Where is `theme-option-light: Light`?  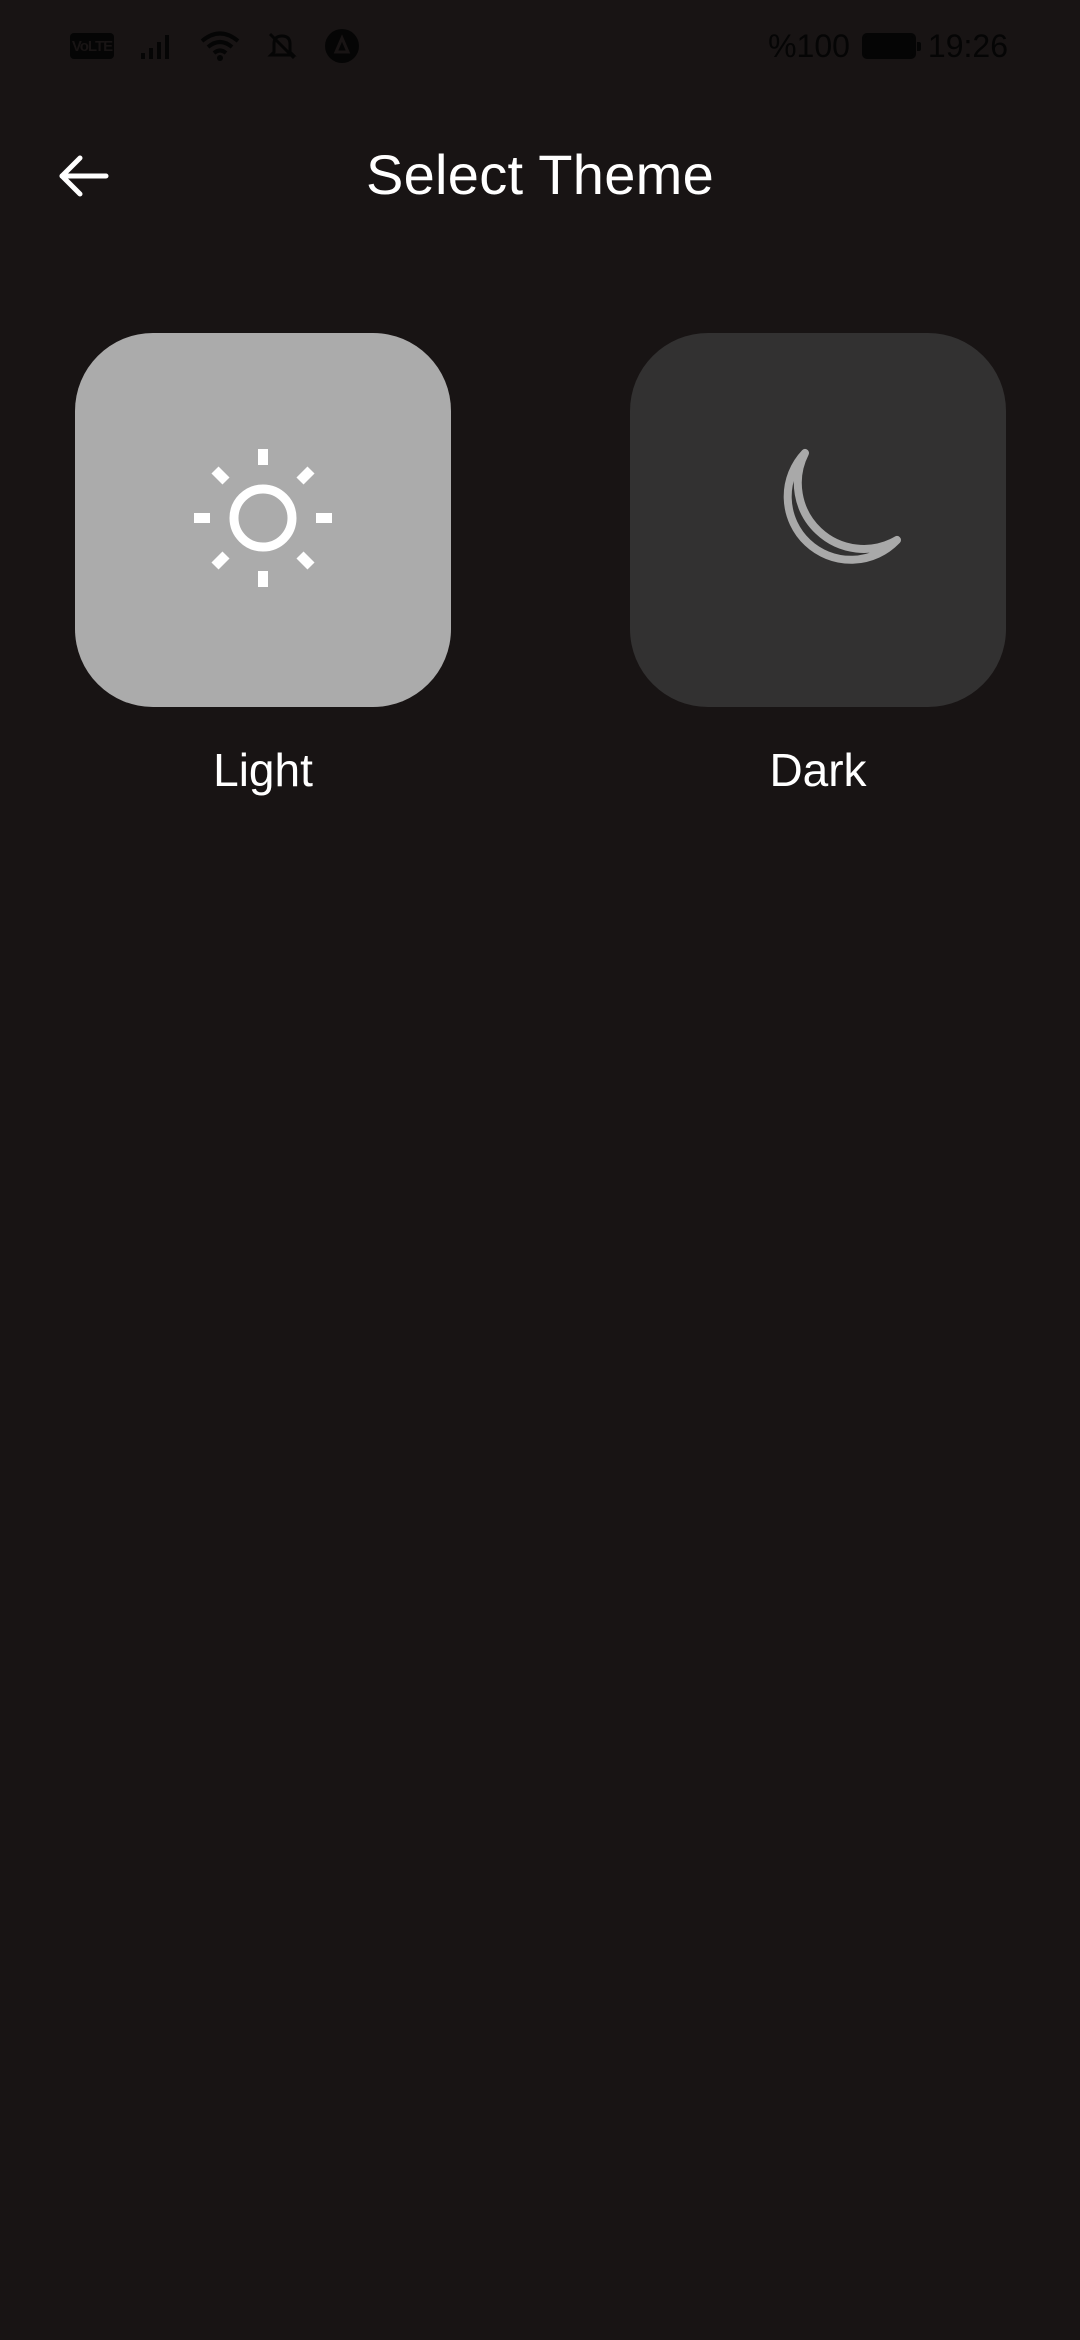
theme-option-light: Light is located at coordinates (263, 565).